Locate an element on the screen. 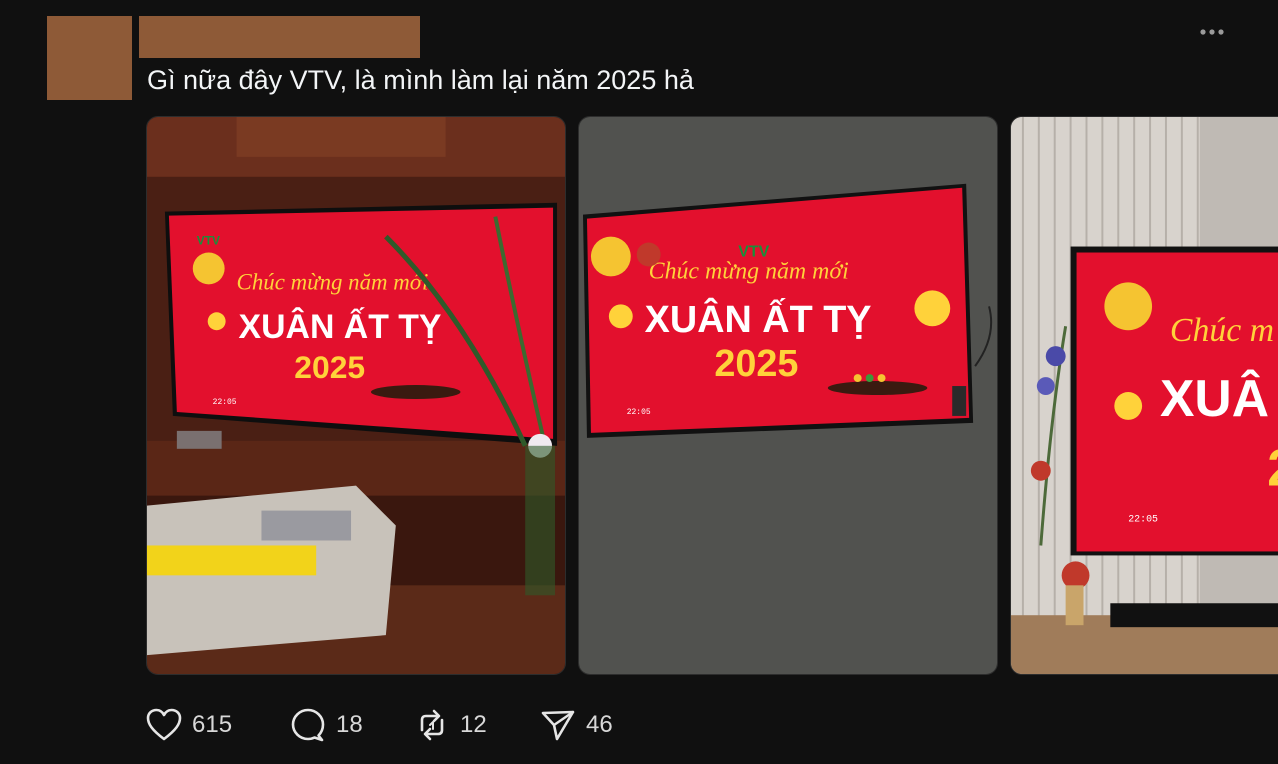 This screenshot has height=764, width=1278. repost-button: 12 is located at coordinates (477, 725).